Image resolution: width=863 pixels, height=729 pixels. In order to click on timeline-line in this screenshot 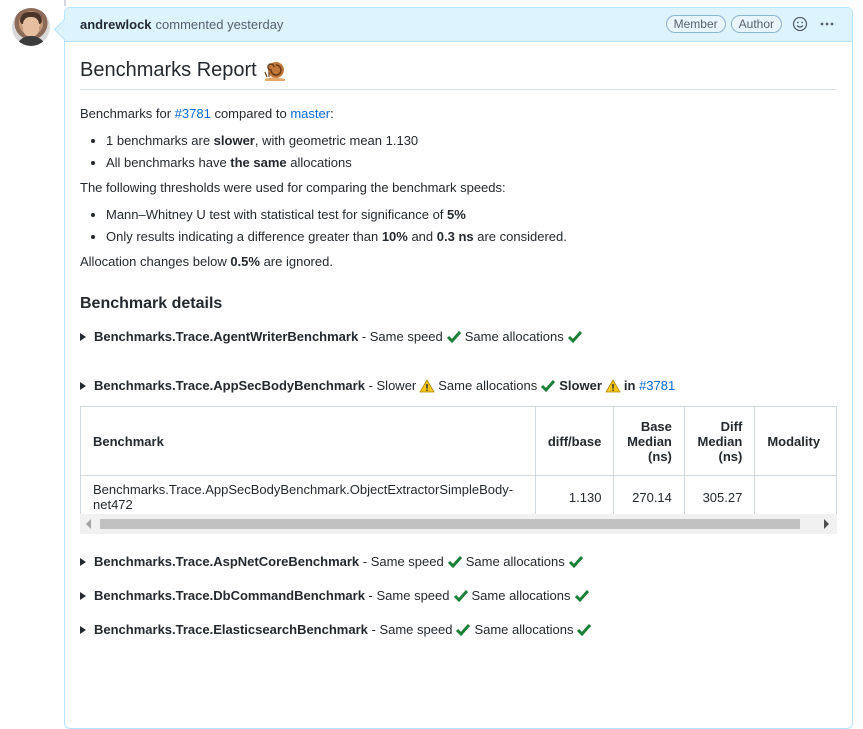, I will do `click(65, 3)`.